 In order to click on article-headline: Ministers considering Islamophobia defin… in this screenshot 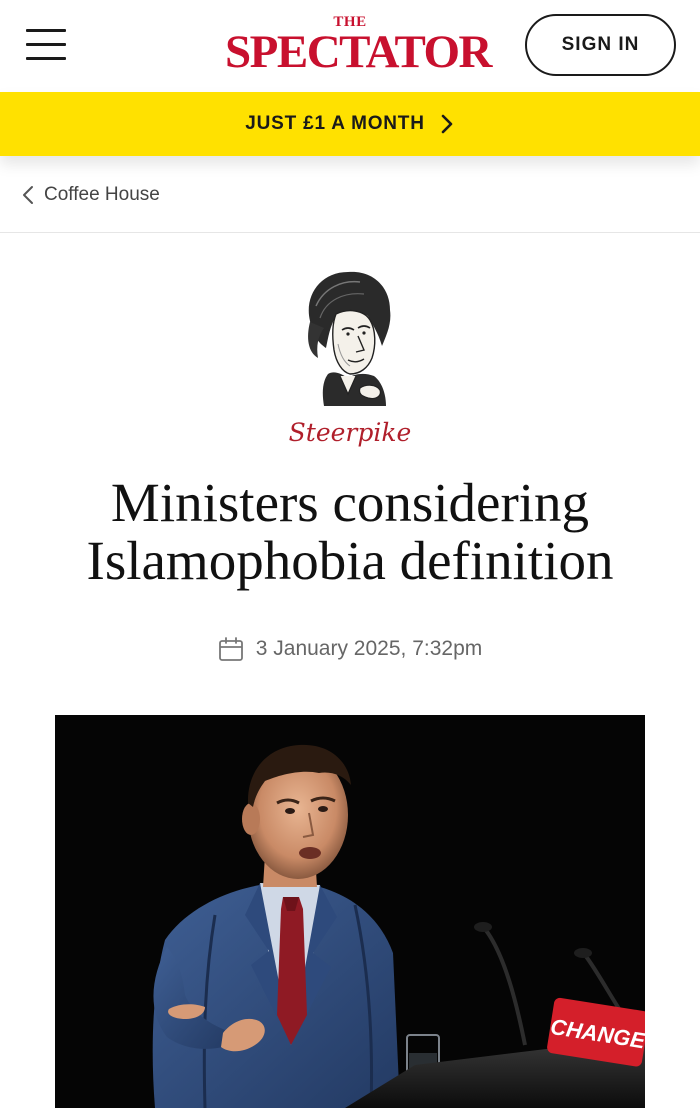, I will do `click(350, 531)`.